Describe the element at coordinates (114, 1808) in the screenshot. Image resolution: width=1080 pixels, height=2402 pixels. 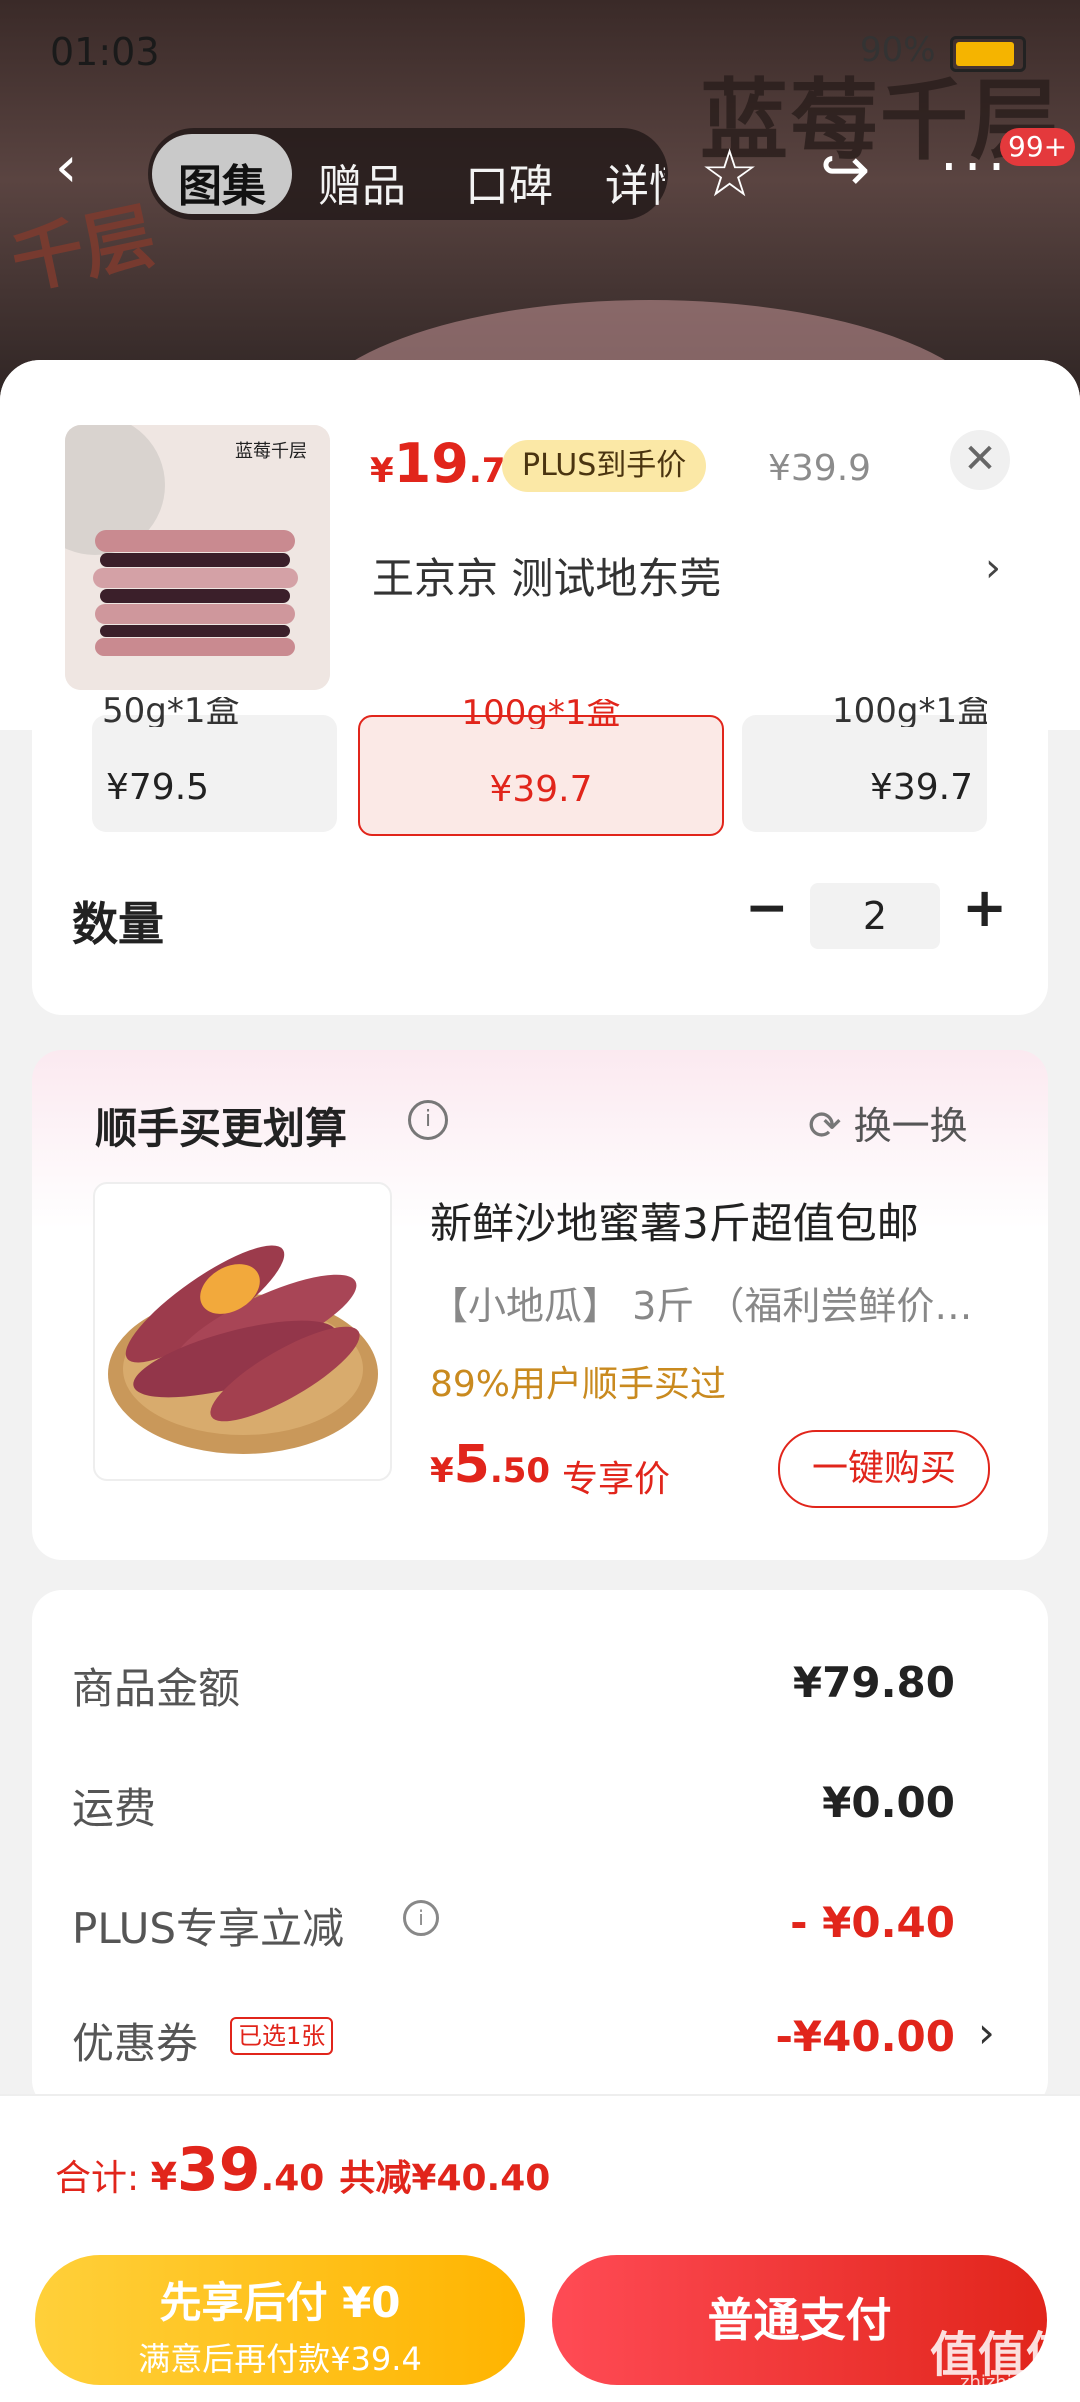
I see `shipping-label: 运费` at that location.